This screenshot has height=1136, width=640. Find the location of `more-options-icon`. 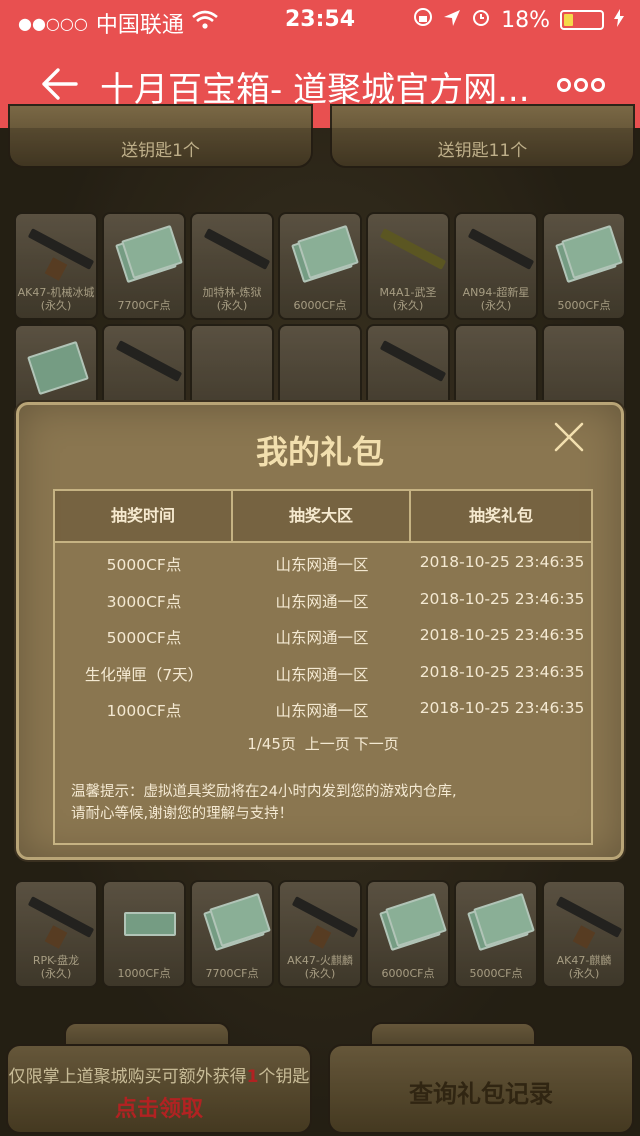

more-options-icon is located at coordinates (581, 85).